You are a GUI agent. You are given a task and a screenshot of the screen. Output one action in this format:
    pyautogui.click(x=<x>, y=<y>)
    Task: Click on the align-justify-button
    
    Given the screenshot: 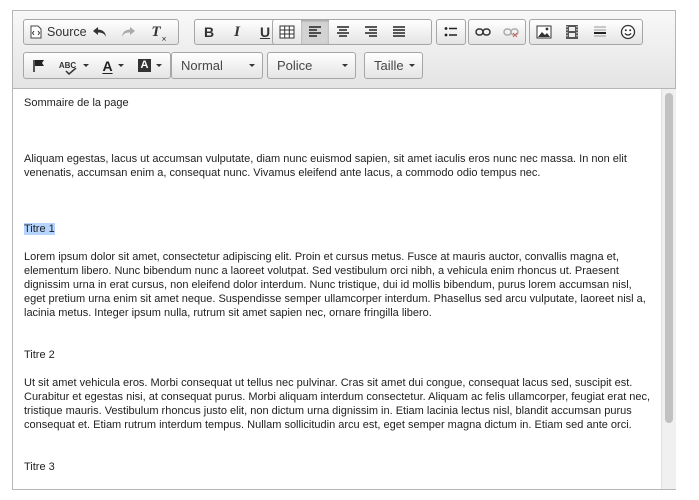 What is the action you would take?
    pyautogui.click(x=399, y=32)
    